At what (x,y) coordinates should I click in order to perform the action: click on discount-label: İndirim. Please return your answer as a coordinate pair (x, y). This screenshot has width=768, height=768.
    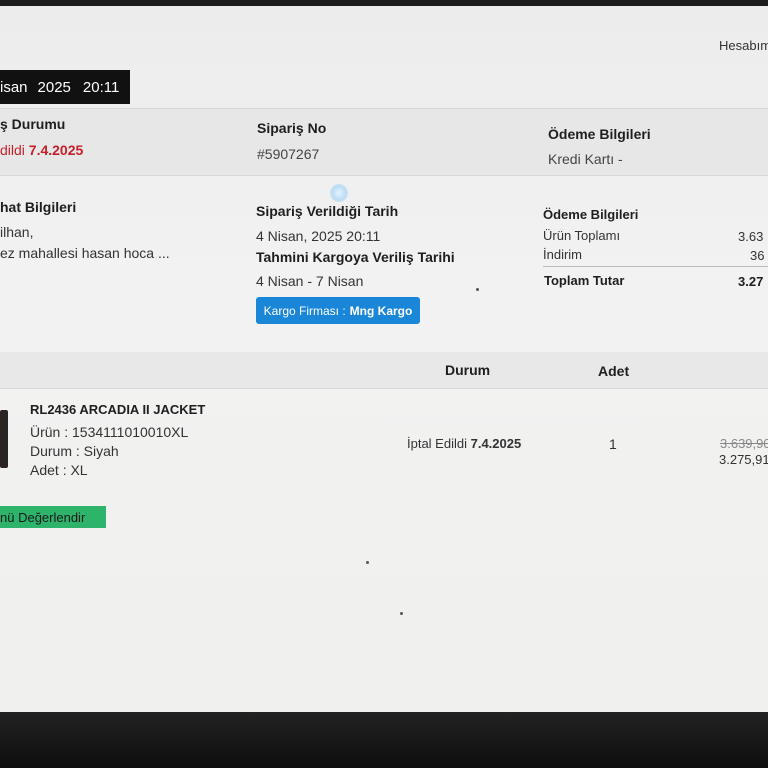
    Looking at the image, I should click on (563, 254).